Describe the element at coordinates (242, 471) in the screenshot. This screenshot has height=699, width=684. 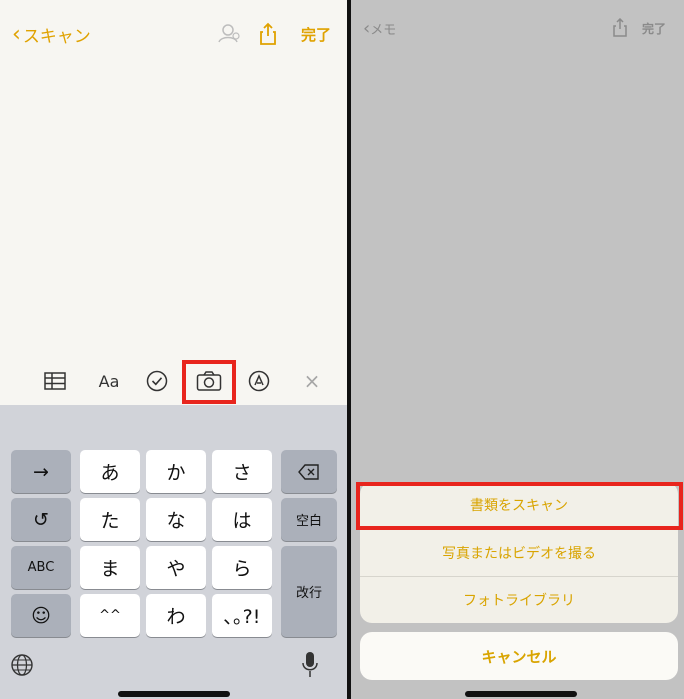
I see `key-sa: さ` at that location.